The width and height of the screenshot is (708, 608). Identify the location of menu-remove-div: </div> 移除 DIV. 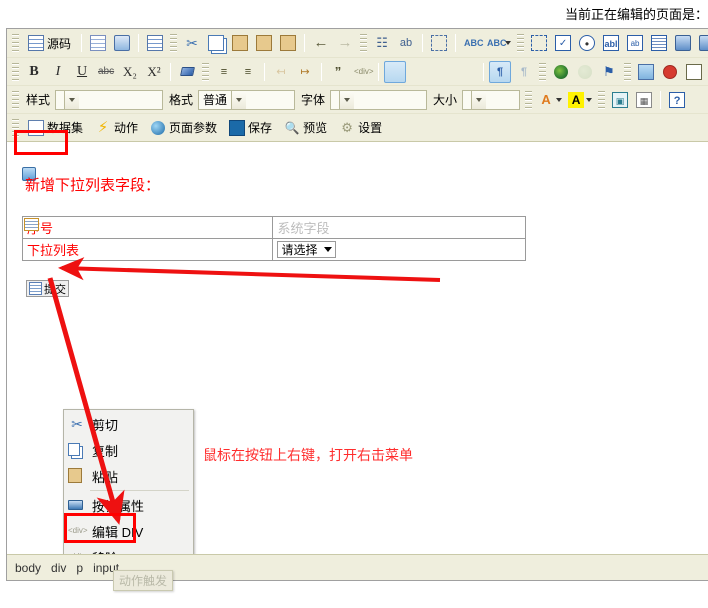
(128, 549).